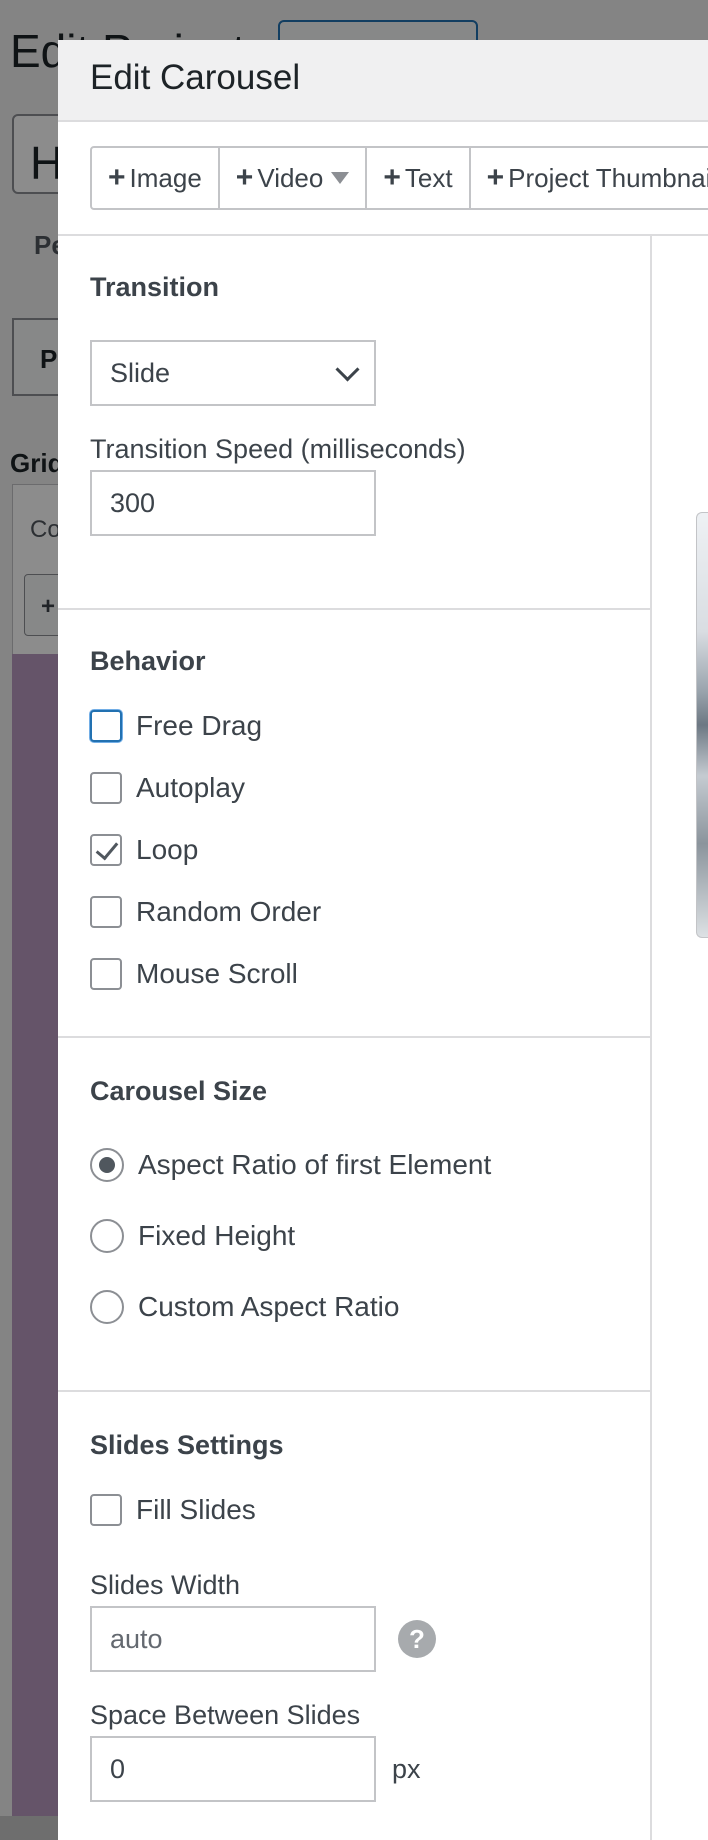 This screenshot has height=1840, width=708. I want to click on autoplay-option: Autoplay, so click(167, 788).